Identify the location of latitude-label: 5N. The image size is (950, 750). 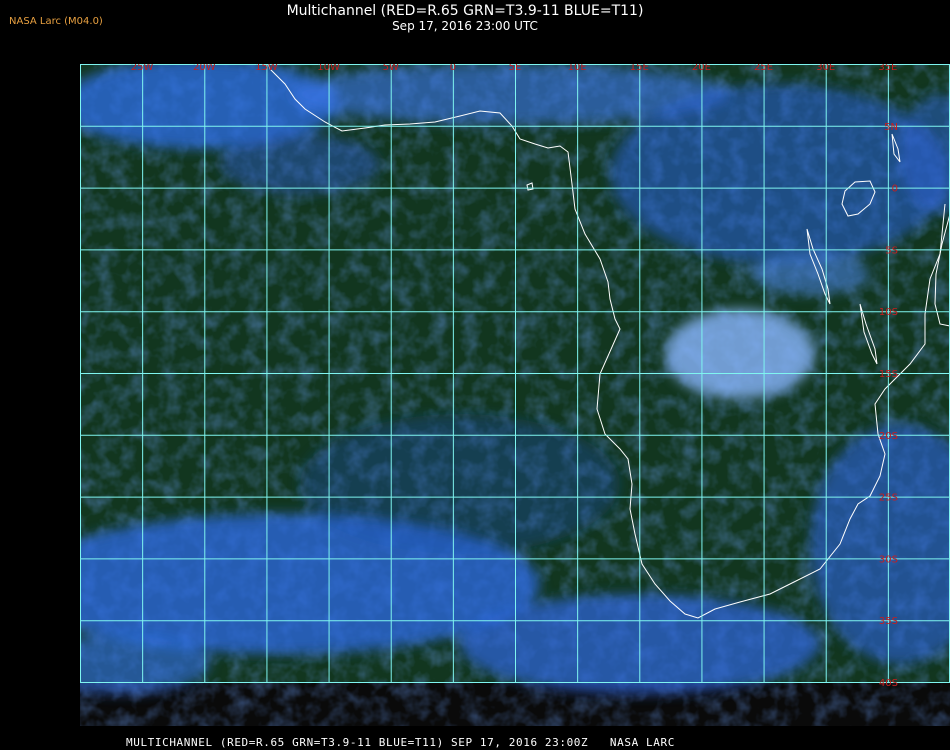
(891, 127).